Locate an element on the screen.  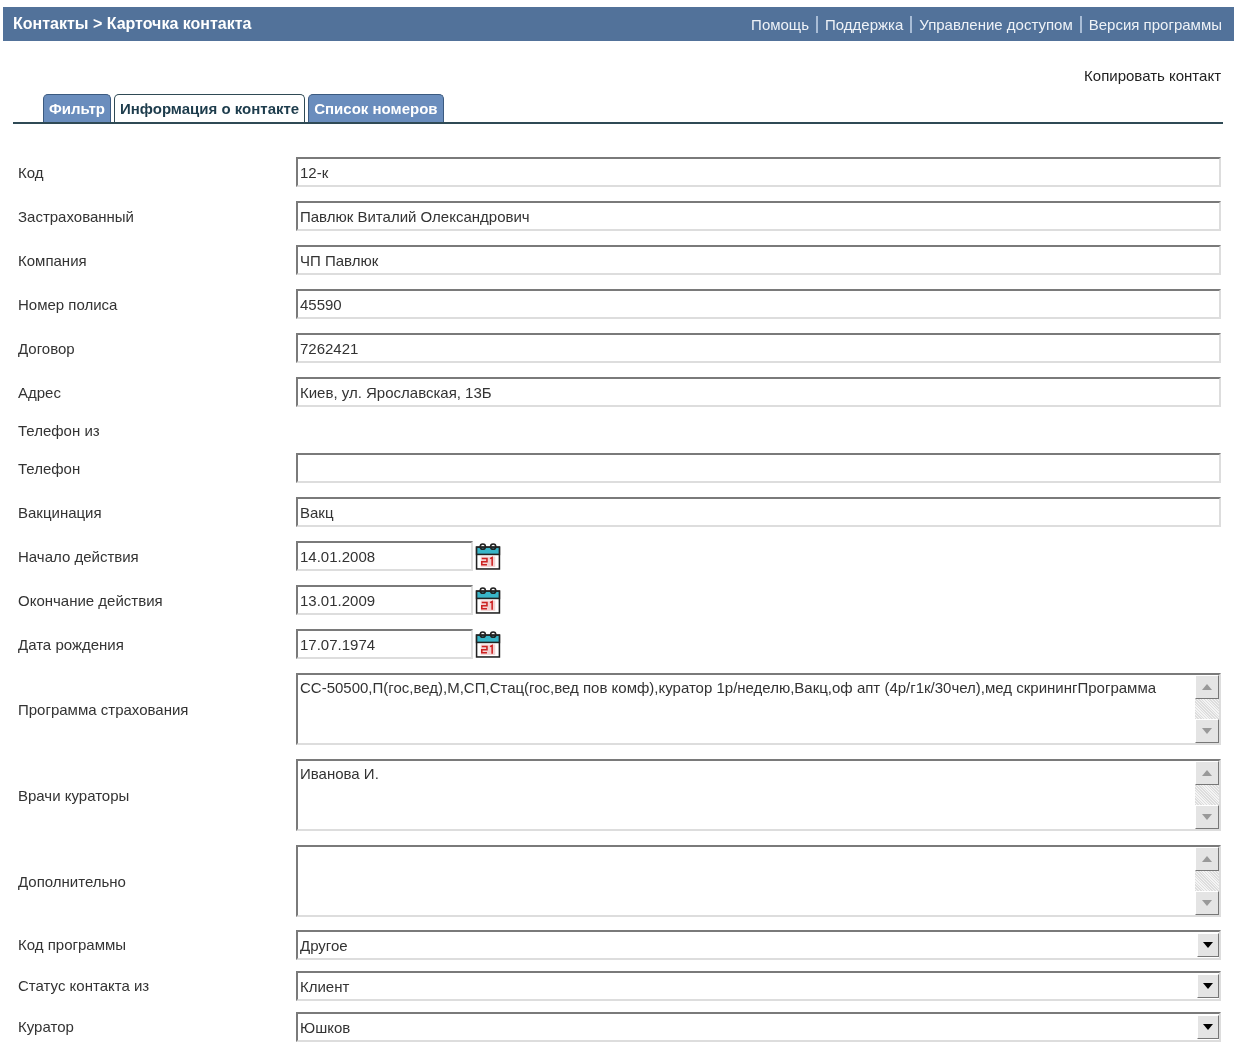
field-label: Вакцинация is located at coordinates (60, 512).